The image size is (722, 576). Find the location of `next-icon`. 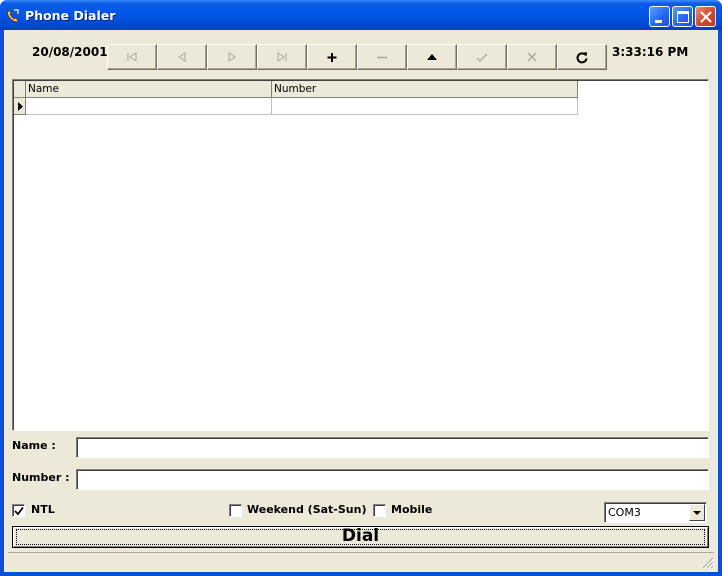

next-icon is located at coordinates (232, 57).